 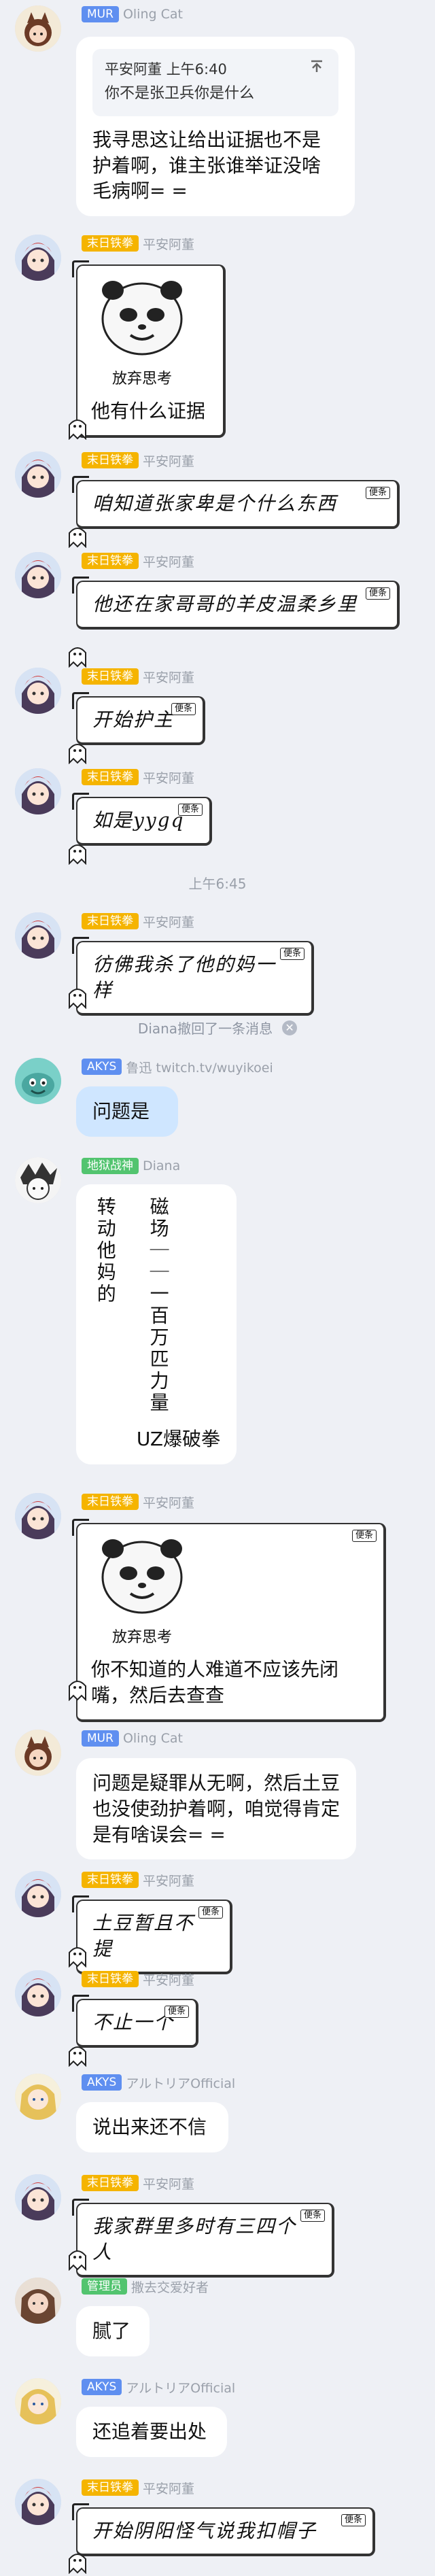 I want to click on message-bubble: 便条 不止一个, so click(x=135, y=2022).